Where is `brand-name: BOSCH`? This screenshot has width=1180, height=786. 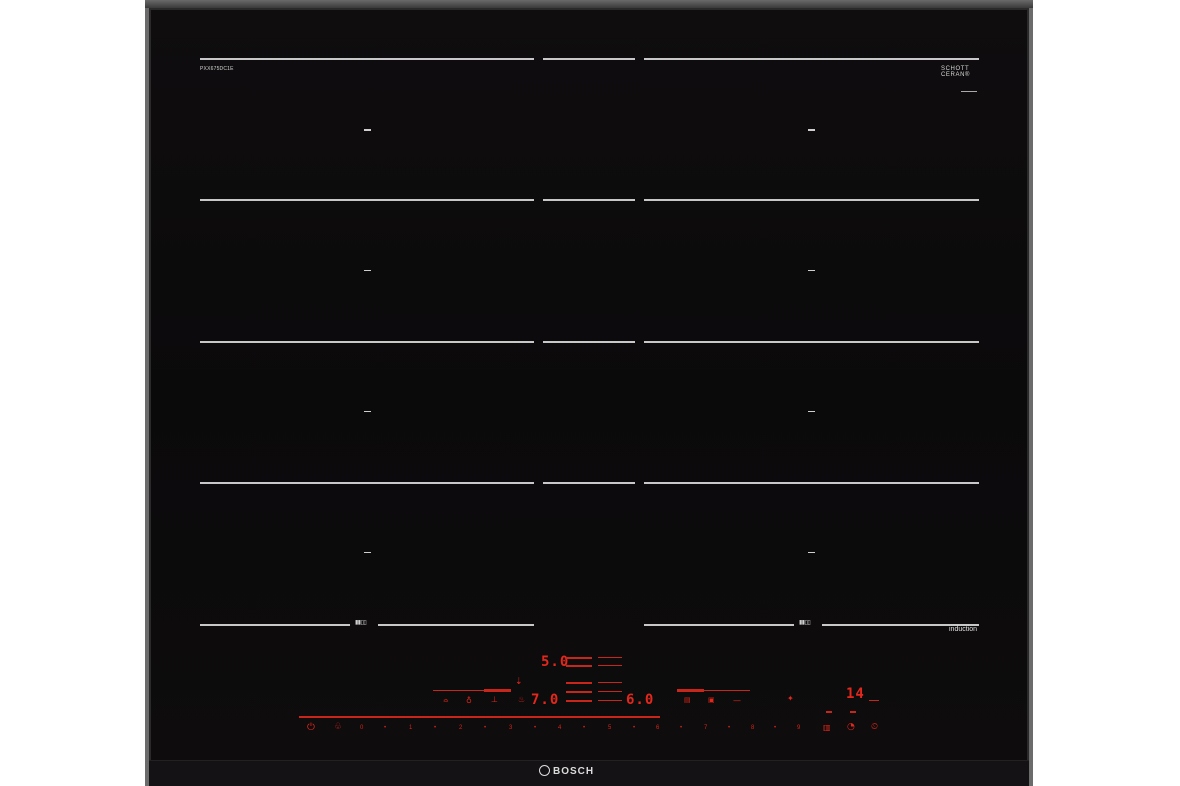 brand-name: BOSCH is located at coordinates (574, 771).